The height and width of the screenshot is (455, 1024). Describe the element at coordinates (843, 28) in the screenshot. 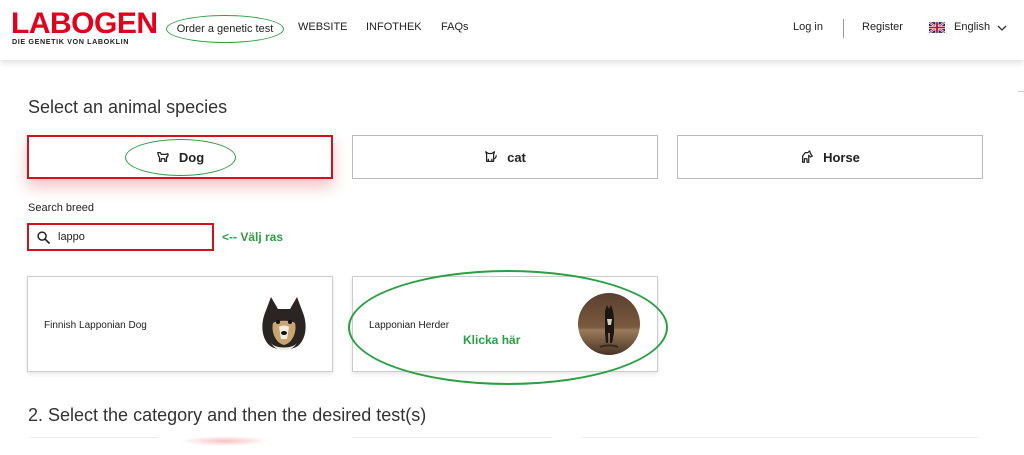

I see `header-divider` at that location.